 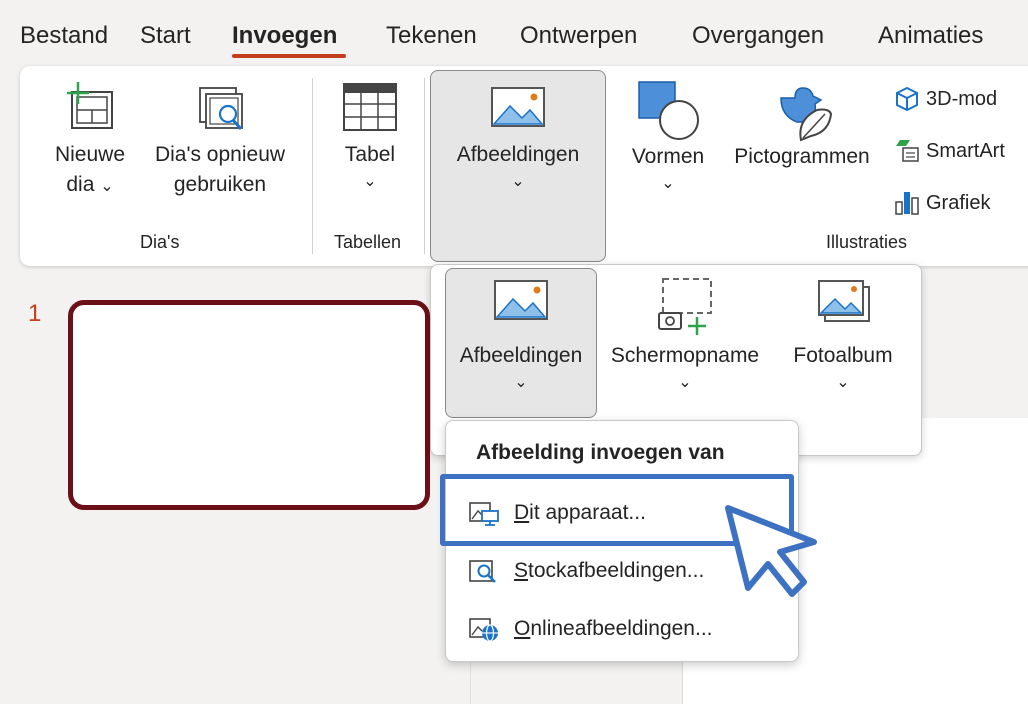 What do you see at coordinates (600, 452) in the screenshot?
I see `menu-header: Afbeelding invoegen van` at bounding box center [600, 452].